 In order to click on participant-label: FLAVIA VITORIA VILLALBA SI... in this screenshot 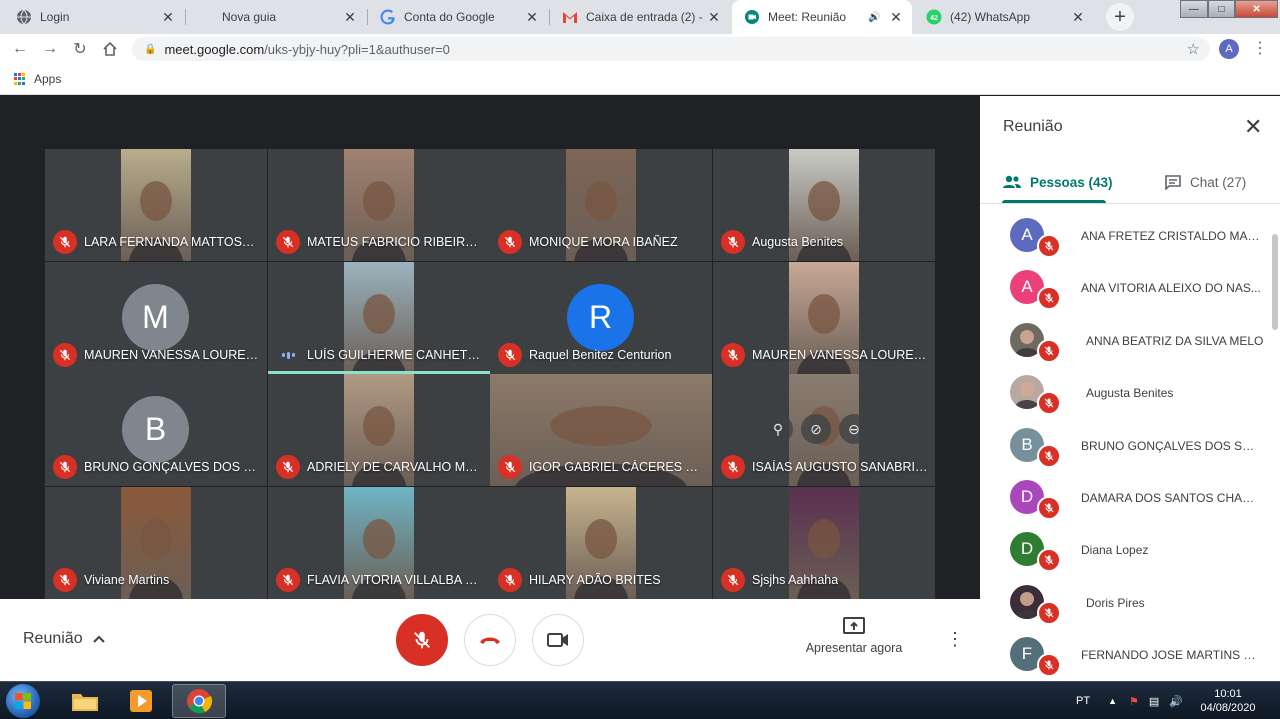, I will do `click(380, 580)`.